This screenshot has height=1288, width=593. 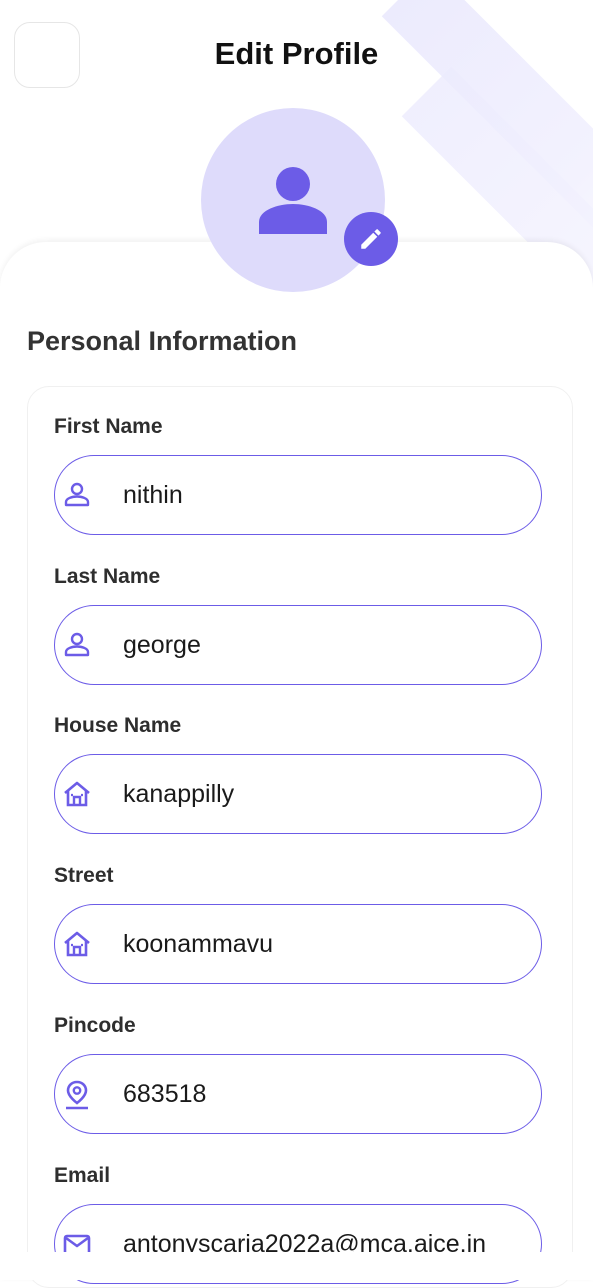 What do you see at coordinates (95, 1025) in the screenshot?
I see `pincode-label: Pincode` at bounding box center [95, 1025].